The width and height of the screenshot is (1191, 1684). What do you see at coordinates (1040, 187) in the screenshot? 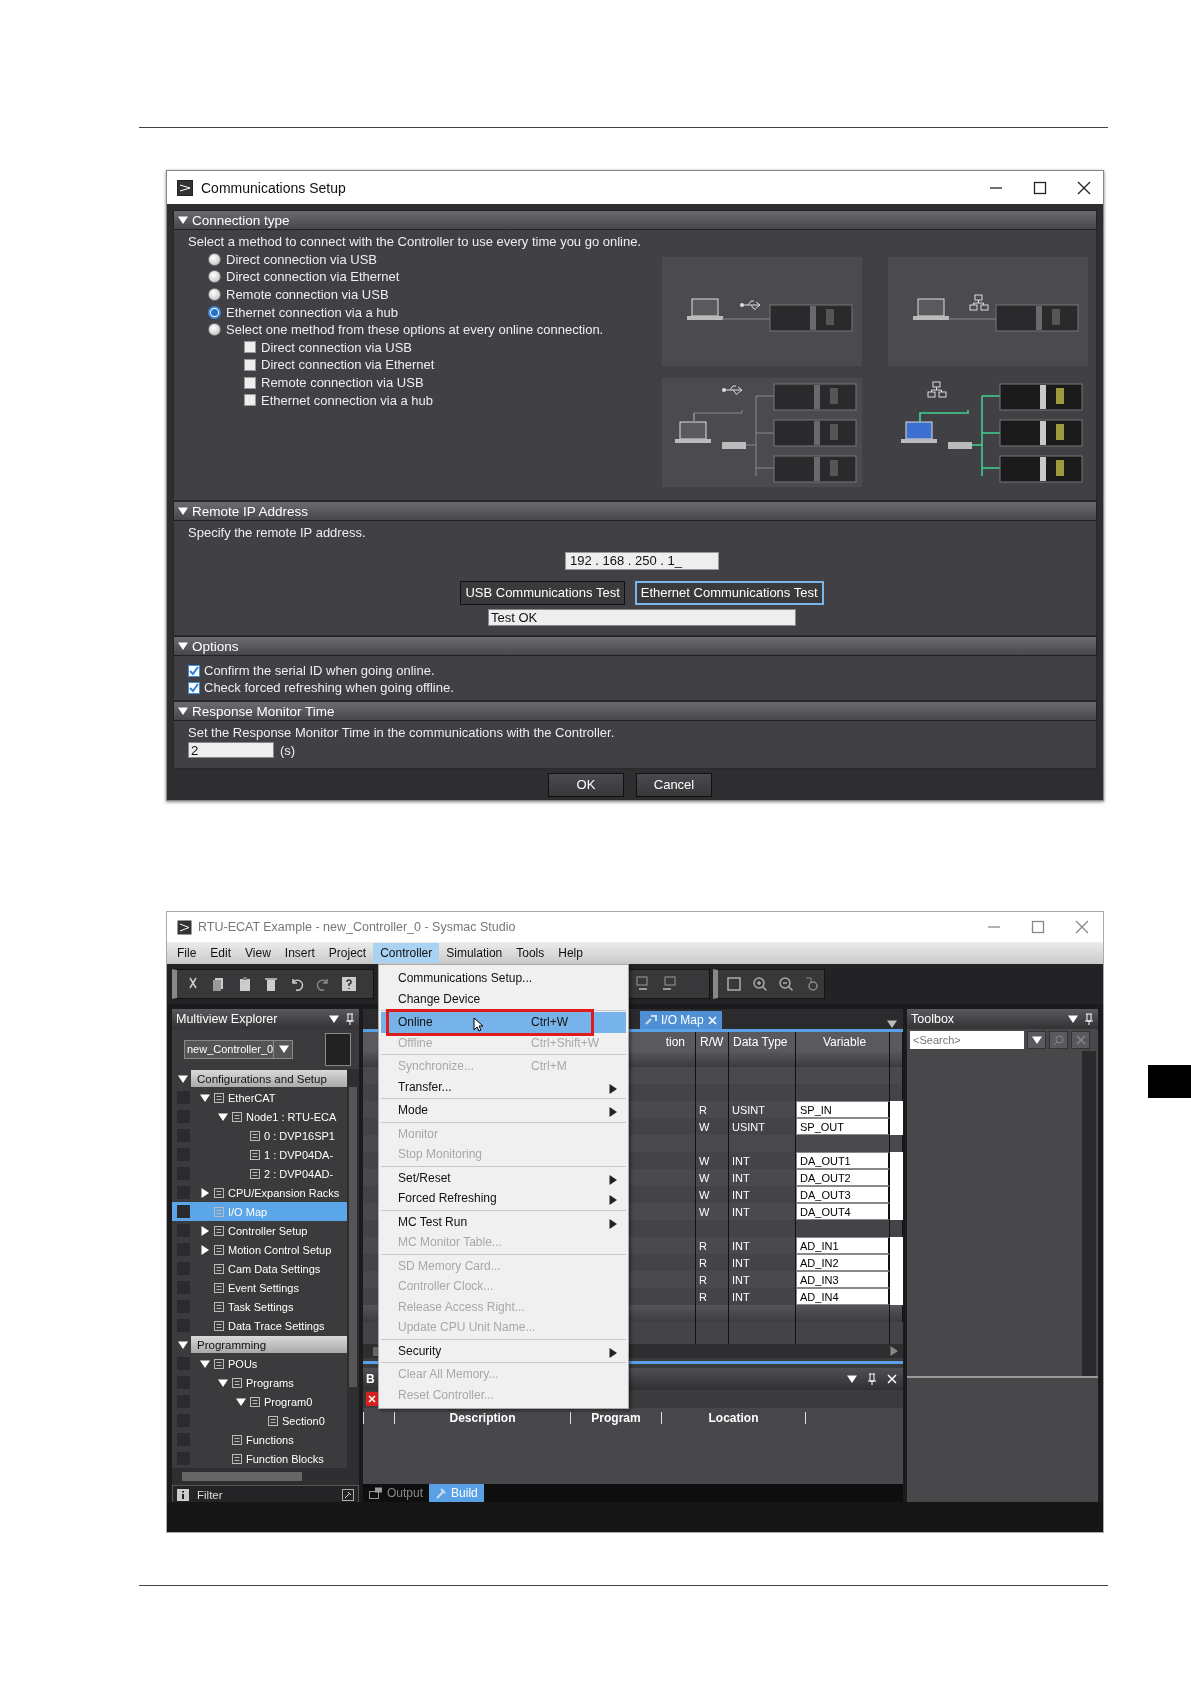
I see `maximize-icon` at bounding box center [1040, 187].